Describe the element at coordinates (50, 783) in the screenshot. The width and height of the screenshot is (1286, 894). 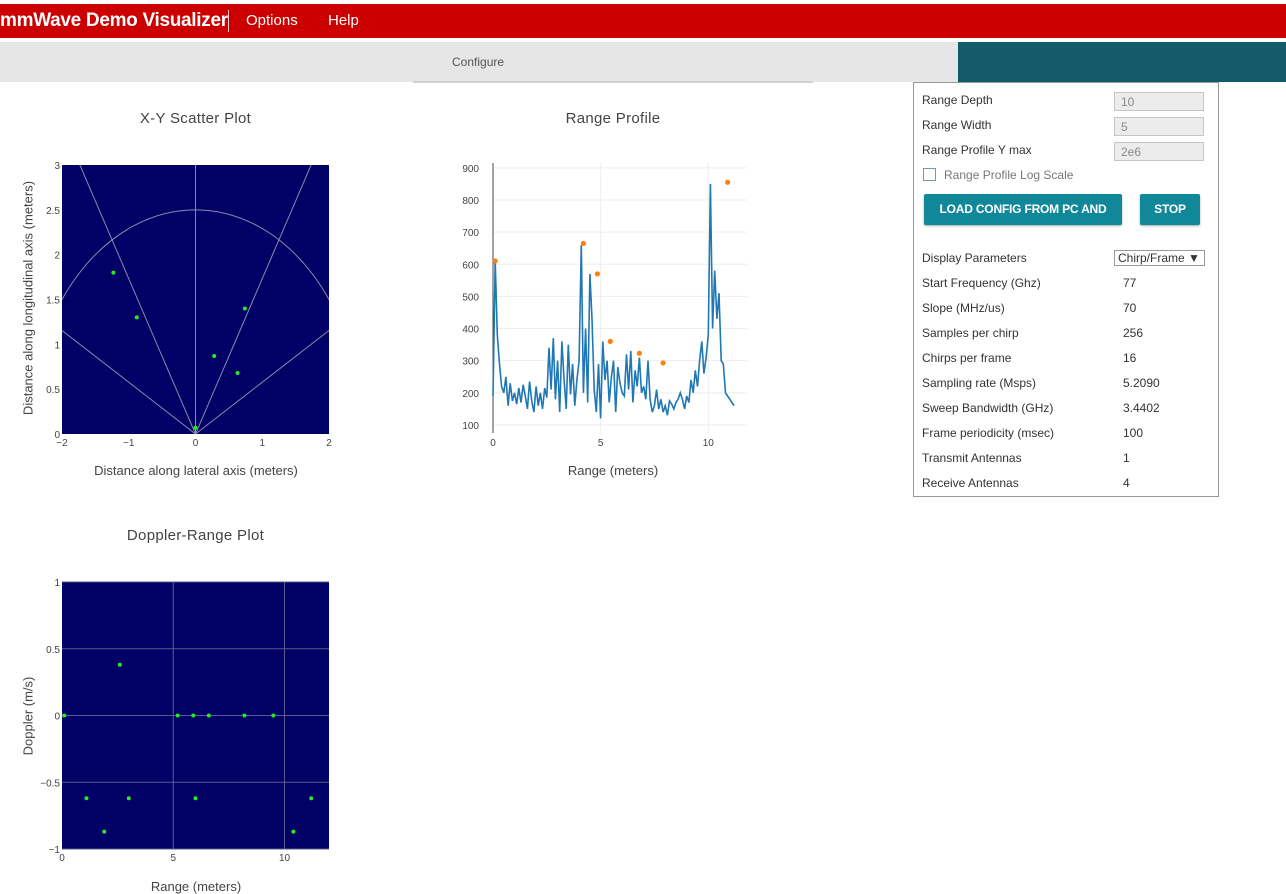
I see `y-tick-label: −0.5` at that location.